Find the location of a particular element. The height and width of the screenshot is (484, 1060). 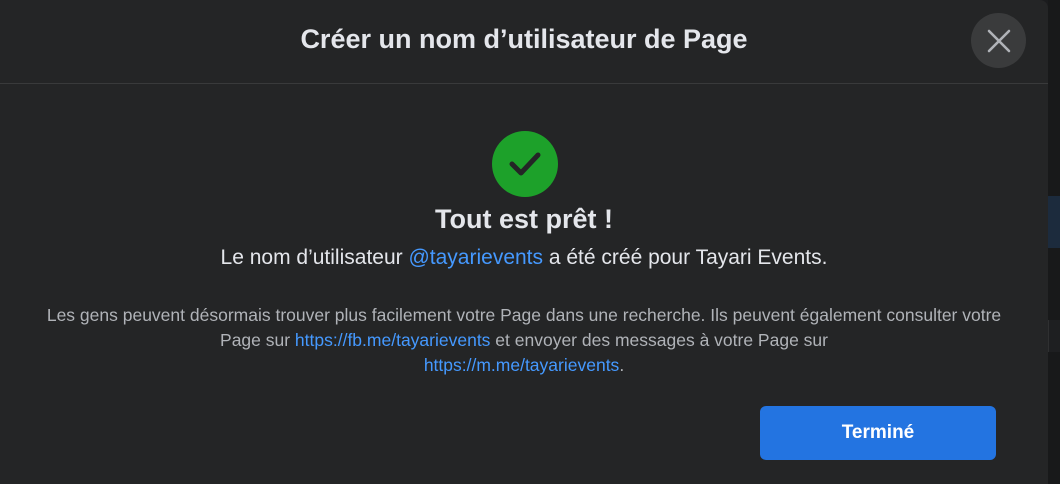

description-part3: . is located at coordinates (622, 365).